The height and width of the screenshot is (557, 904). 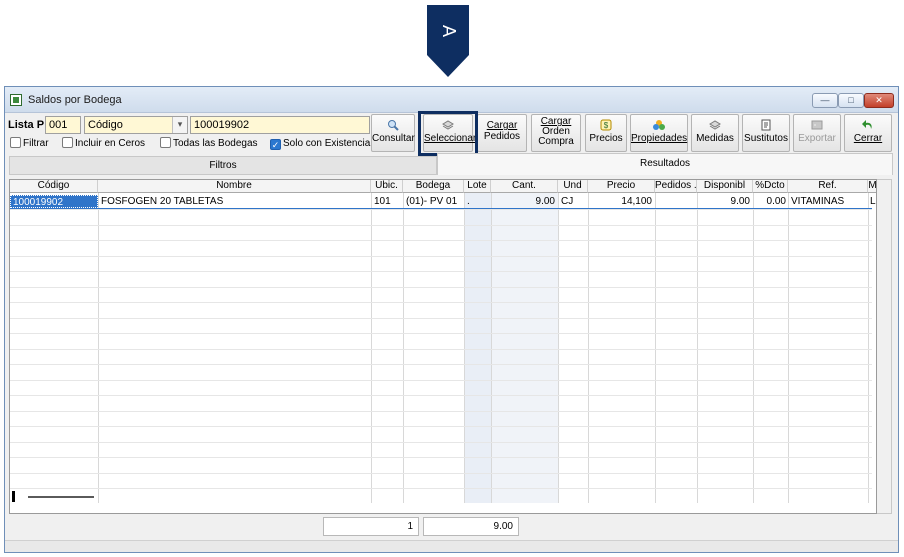 What do you see at coordinates (477, 186) in the screenshot?
I see `col-header-lote: Lote` at bounding box center [477, 186].